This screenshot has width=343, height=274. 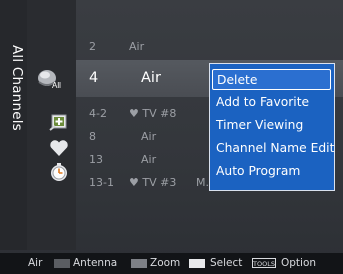 What do you see at coordinates (96, 159) in the screenshot?
I see `channel-number: 13` at bounding box center [96, 159].